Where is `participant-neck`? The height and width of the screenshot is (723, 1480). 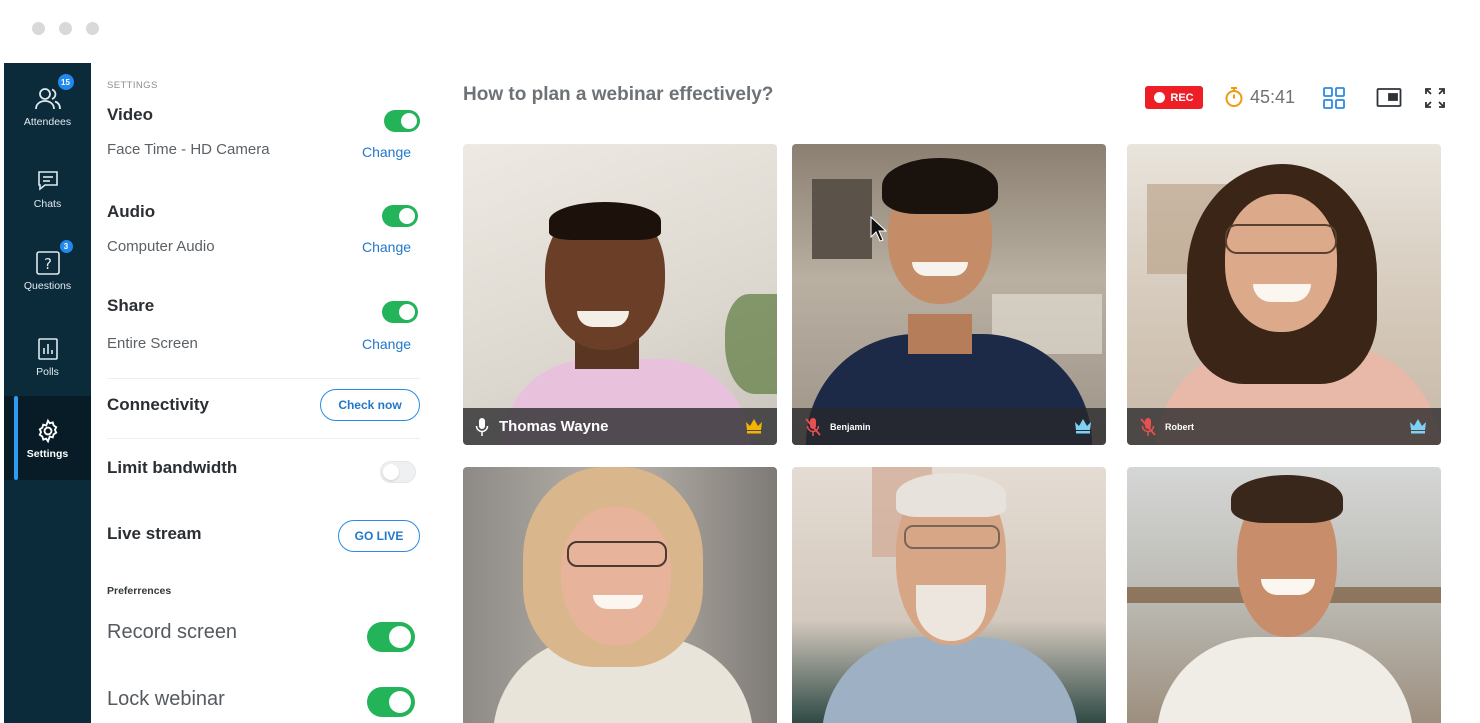 participant-neck is located at coordinates (940, 334).